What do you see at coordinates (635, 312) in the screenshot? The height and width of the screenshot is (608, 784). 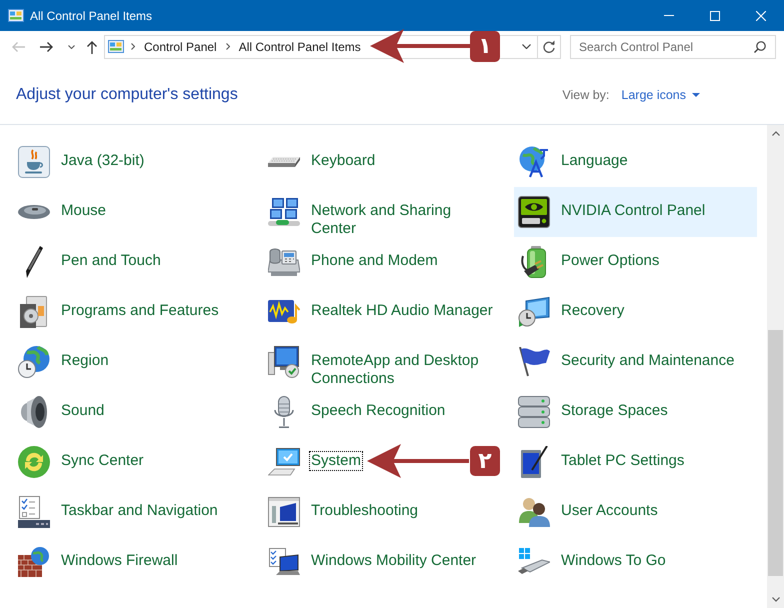 I see `control-panel-item: Recovery` at bounding box center [635, 312].